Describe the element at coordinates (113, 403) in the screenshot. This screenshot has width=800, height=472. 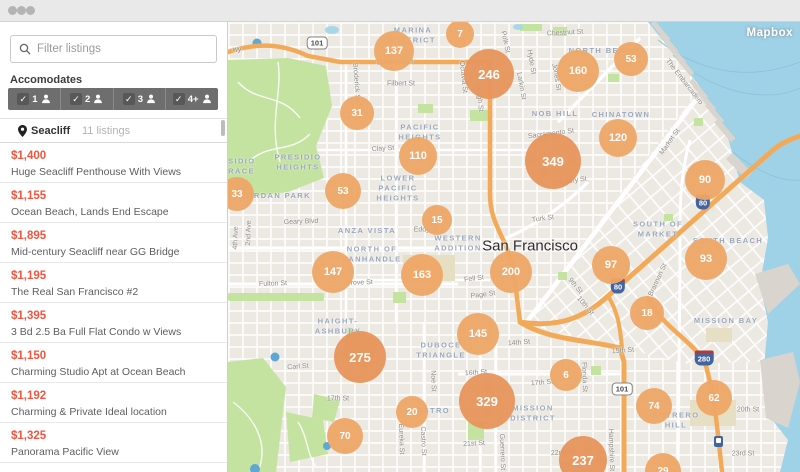
I see `listing-item: $1,192 Charming & Private Ideal location` at that location.